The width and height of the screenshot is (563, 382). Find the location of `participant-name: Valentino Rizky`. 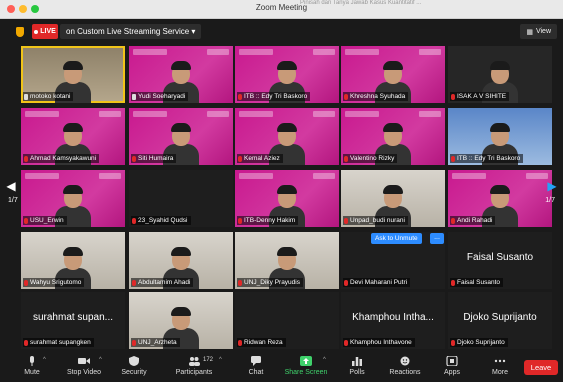

participant-name: Valentino Rizky is located at coordinates (372, 158).